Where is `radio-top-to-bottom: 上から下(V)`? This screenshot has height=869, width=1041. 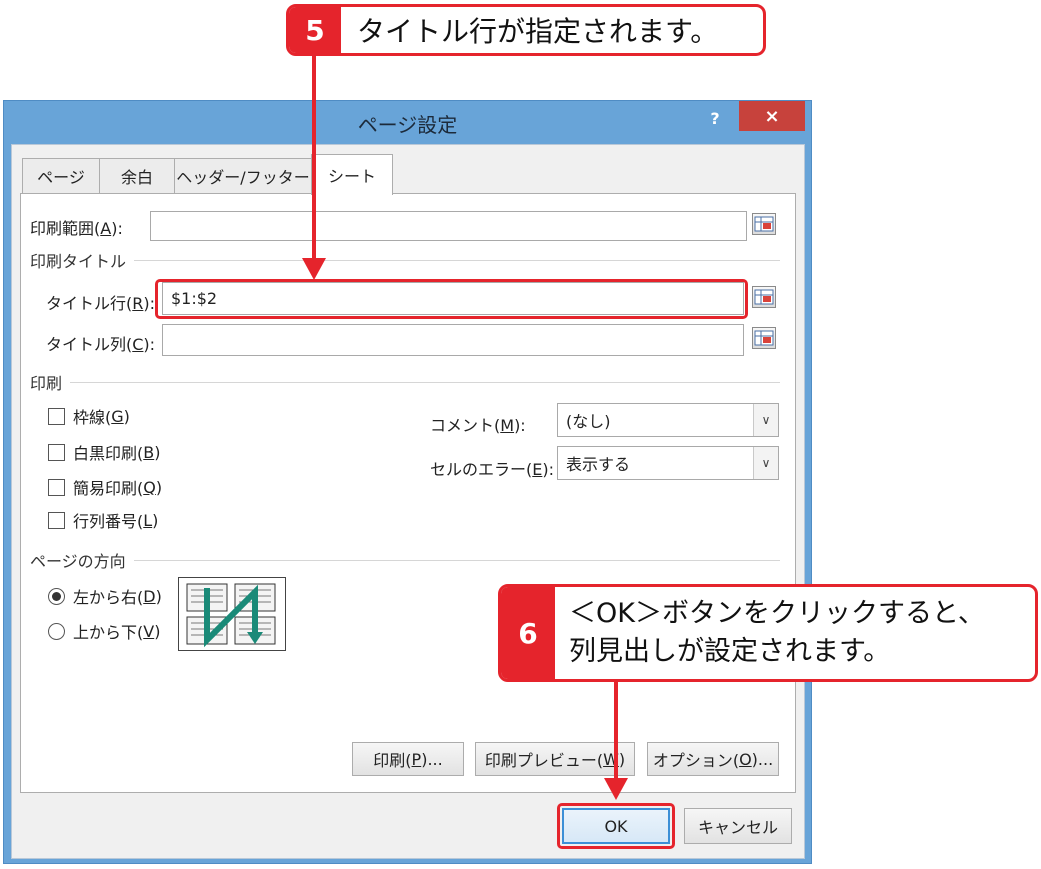 radio-top-to-bottom: 上から下(V) is located at coordinates (104, 631).